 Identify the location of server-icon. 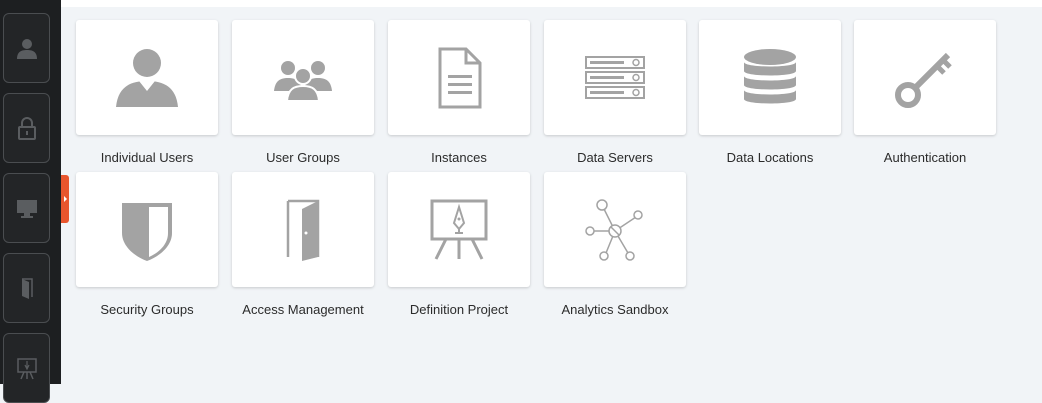
(615, 77).